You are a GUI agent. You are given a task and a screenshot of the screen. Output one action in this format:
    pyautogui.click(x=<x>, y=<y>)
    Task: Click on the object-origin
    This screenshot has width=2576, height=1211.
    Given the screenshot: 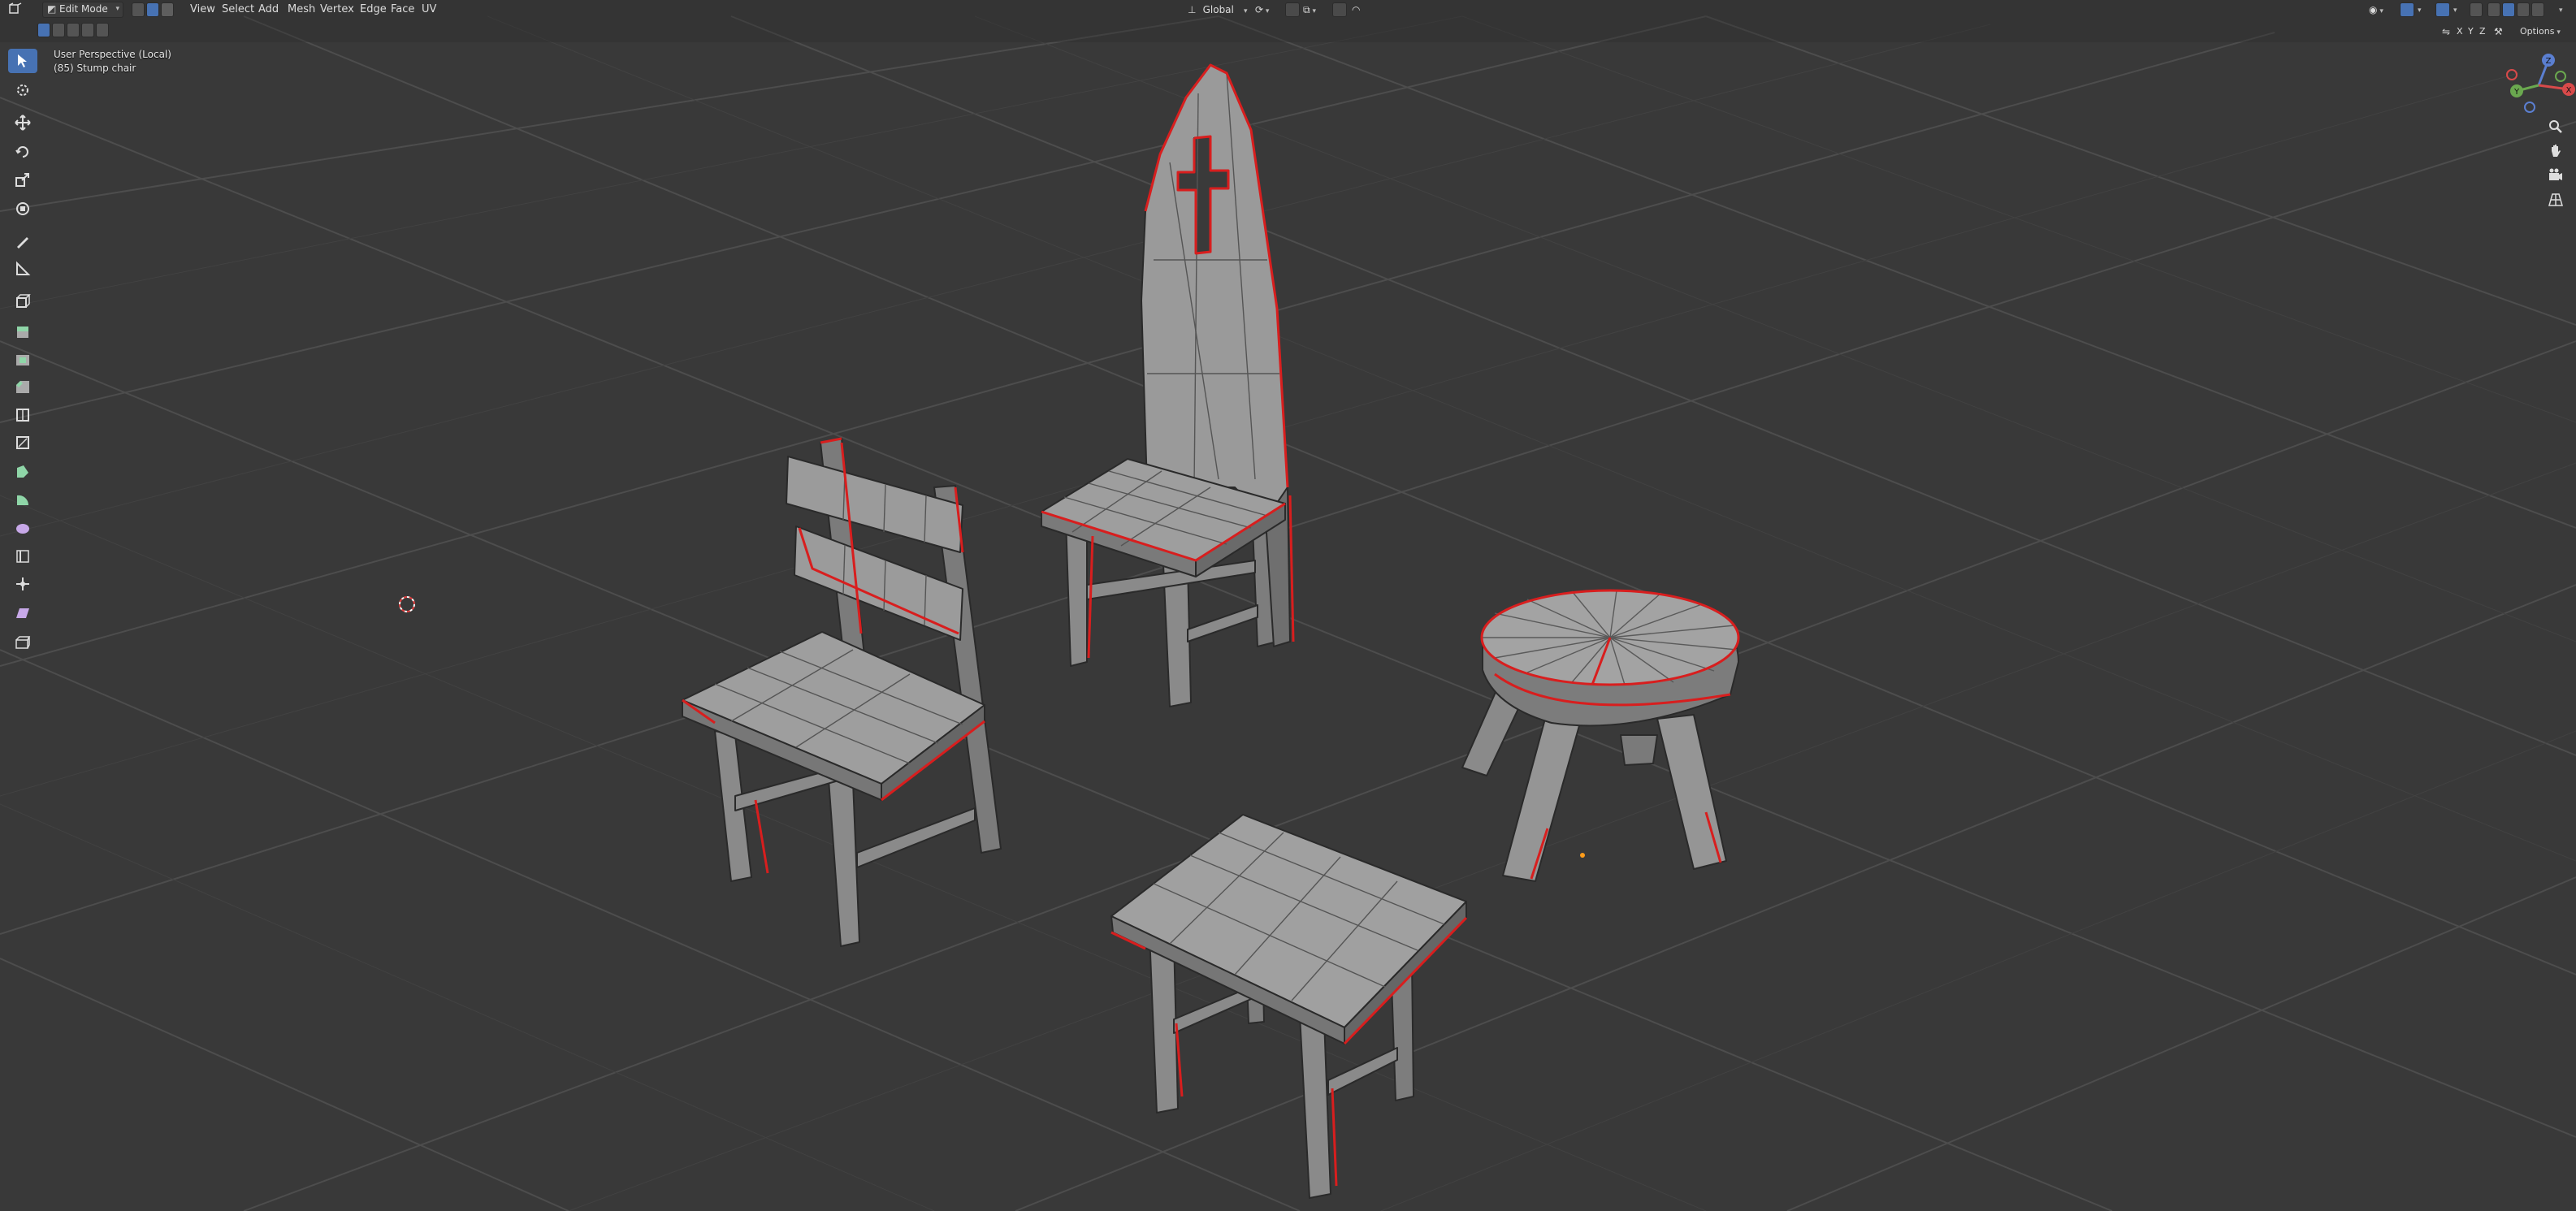 What is the action you would take?
    pyautogui.click(x=1582, y=856)
    